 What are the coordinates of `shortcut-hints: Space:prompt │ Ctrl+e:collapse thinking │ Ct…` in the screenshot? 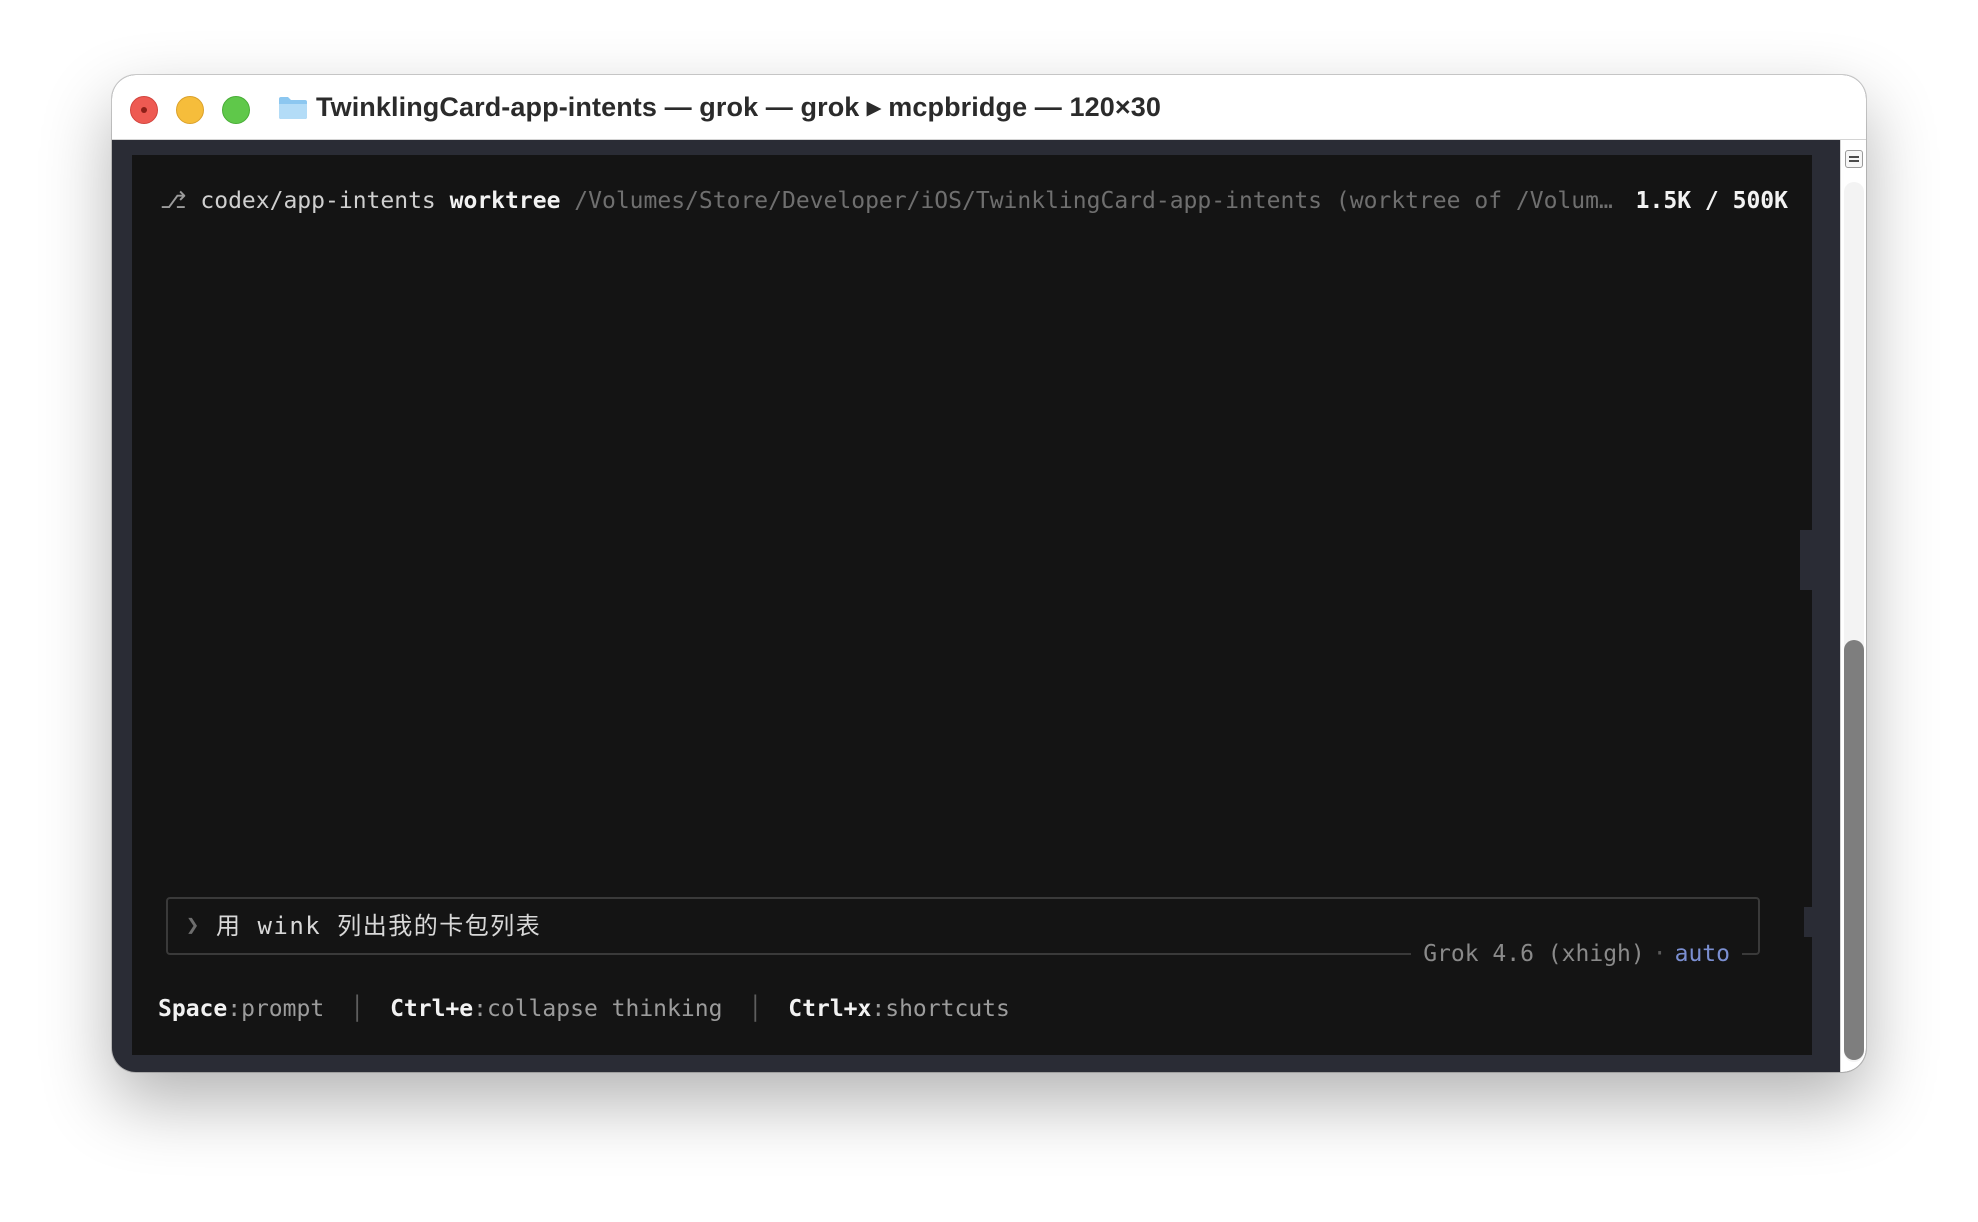 It's located at (584, 1009).